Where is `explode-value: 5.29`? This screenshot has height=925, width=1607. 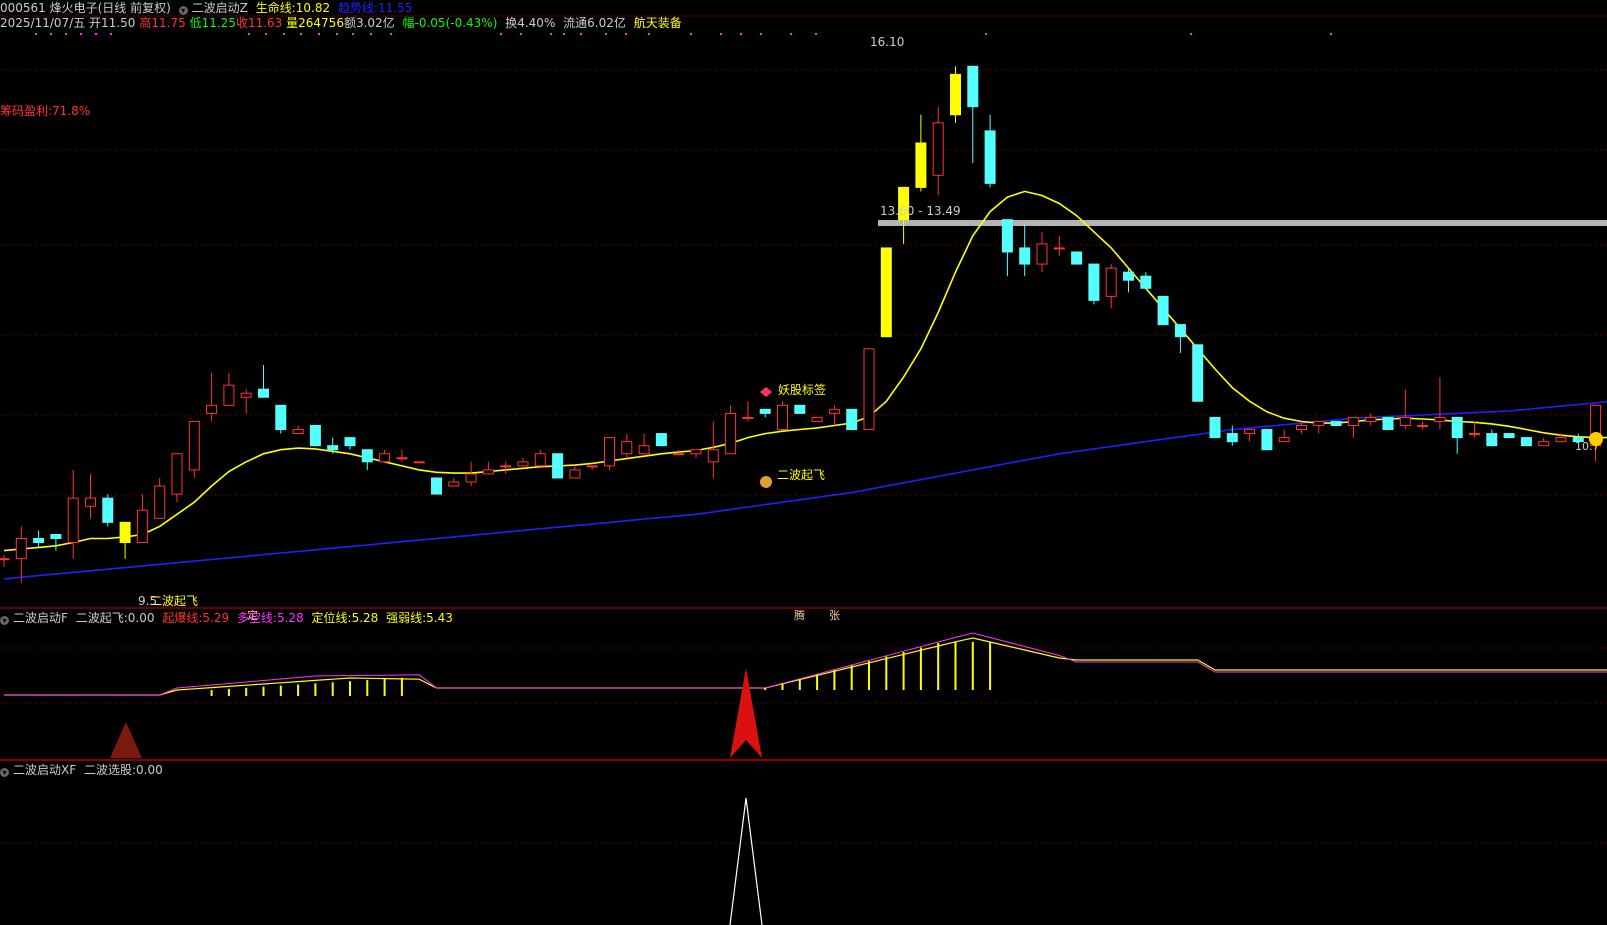 explode-value: 5.29 is located at coordinates (216, 618).